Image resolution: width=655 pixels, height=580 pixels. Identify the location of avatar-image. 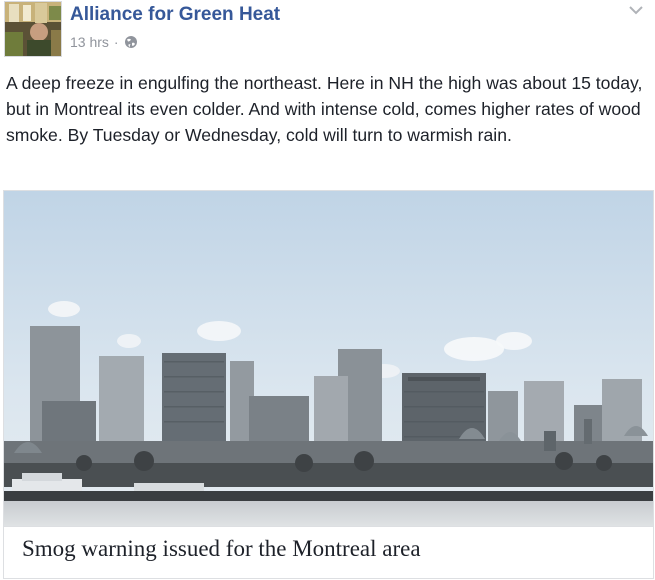
(33, 29).